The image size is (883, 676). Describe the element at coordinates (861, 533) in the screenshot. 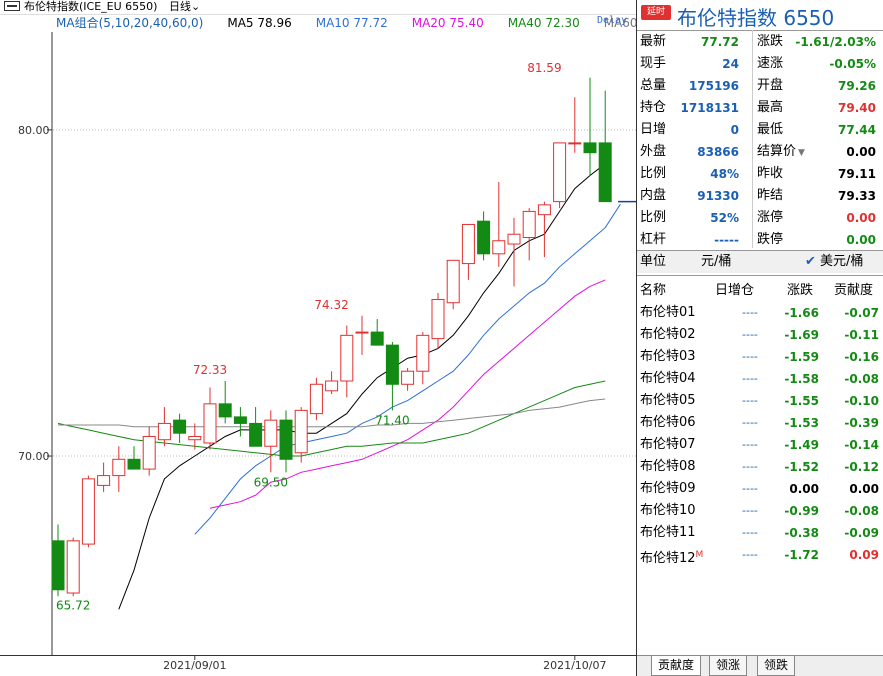

I see `component-contrib: -0.09` at that location.